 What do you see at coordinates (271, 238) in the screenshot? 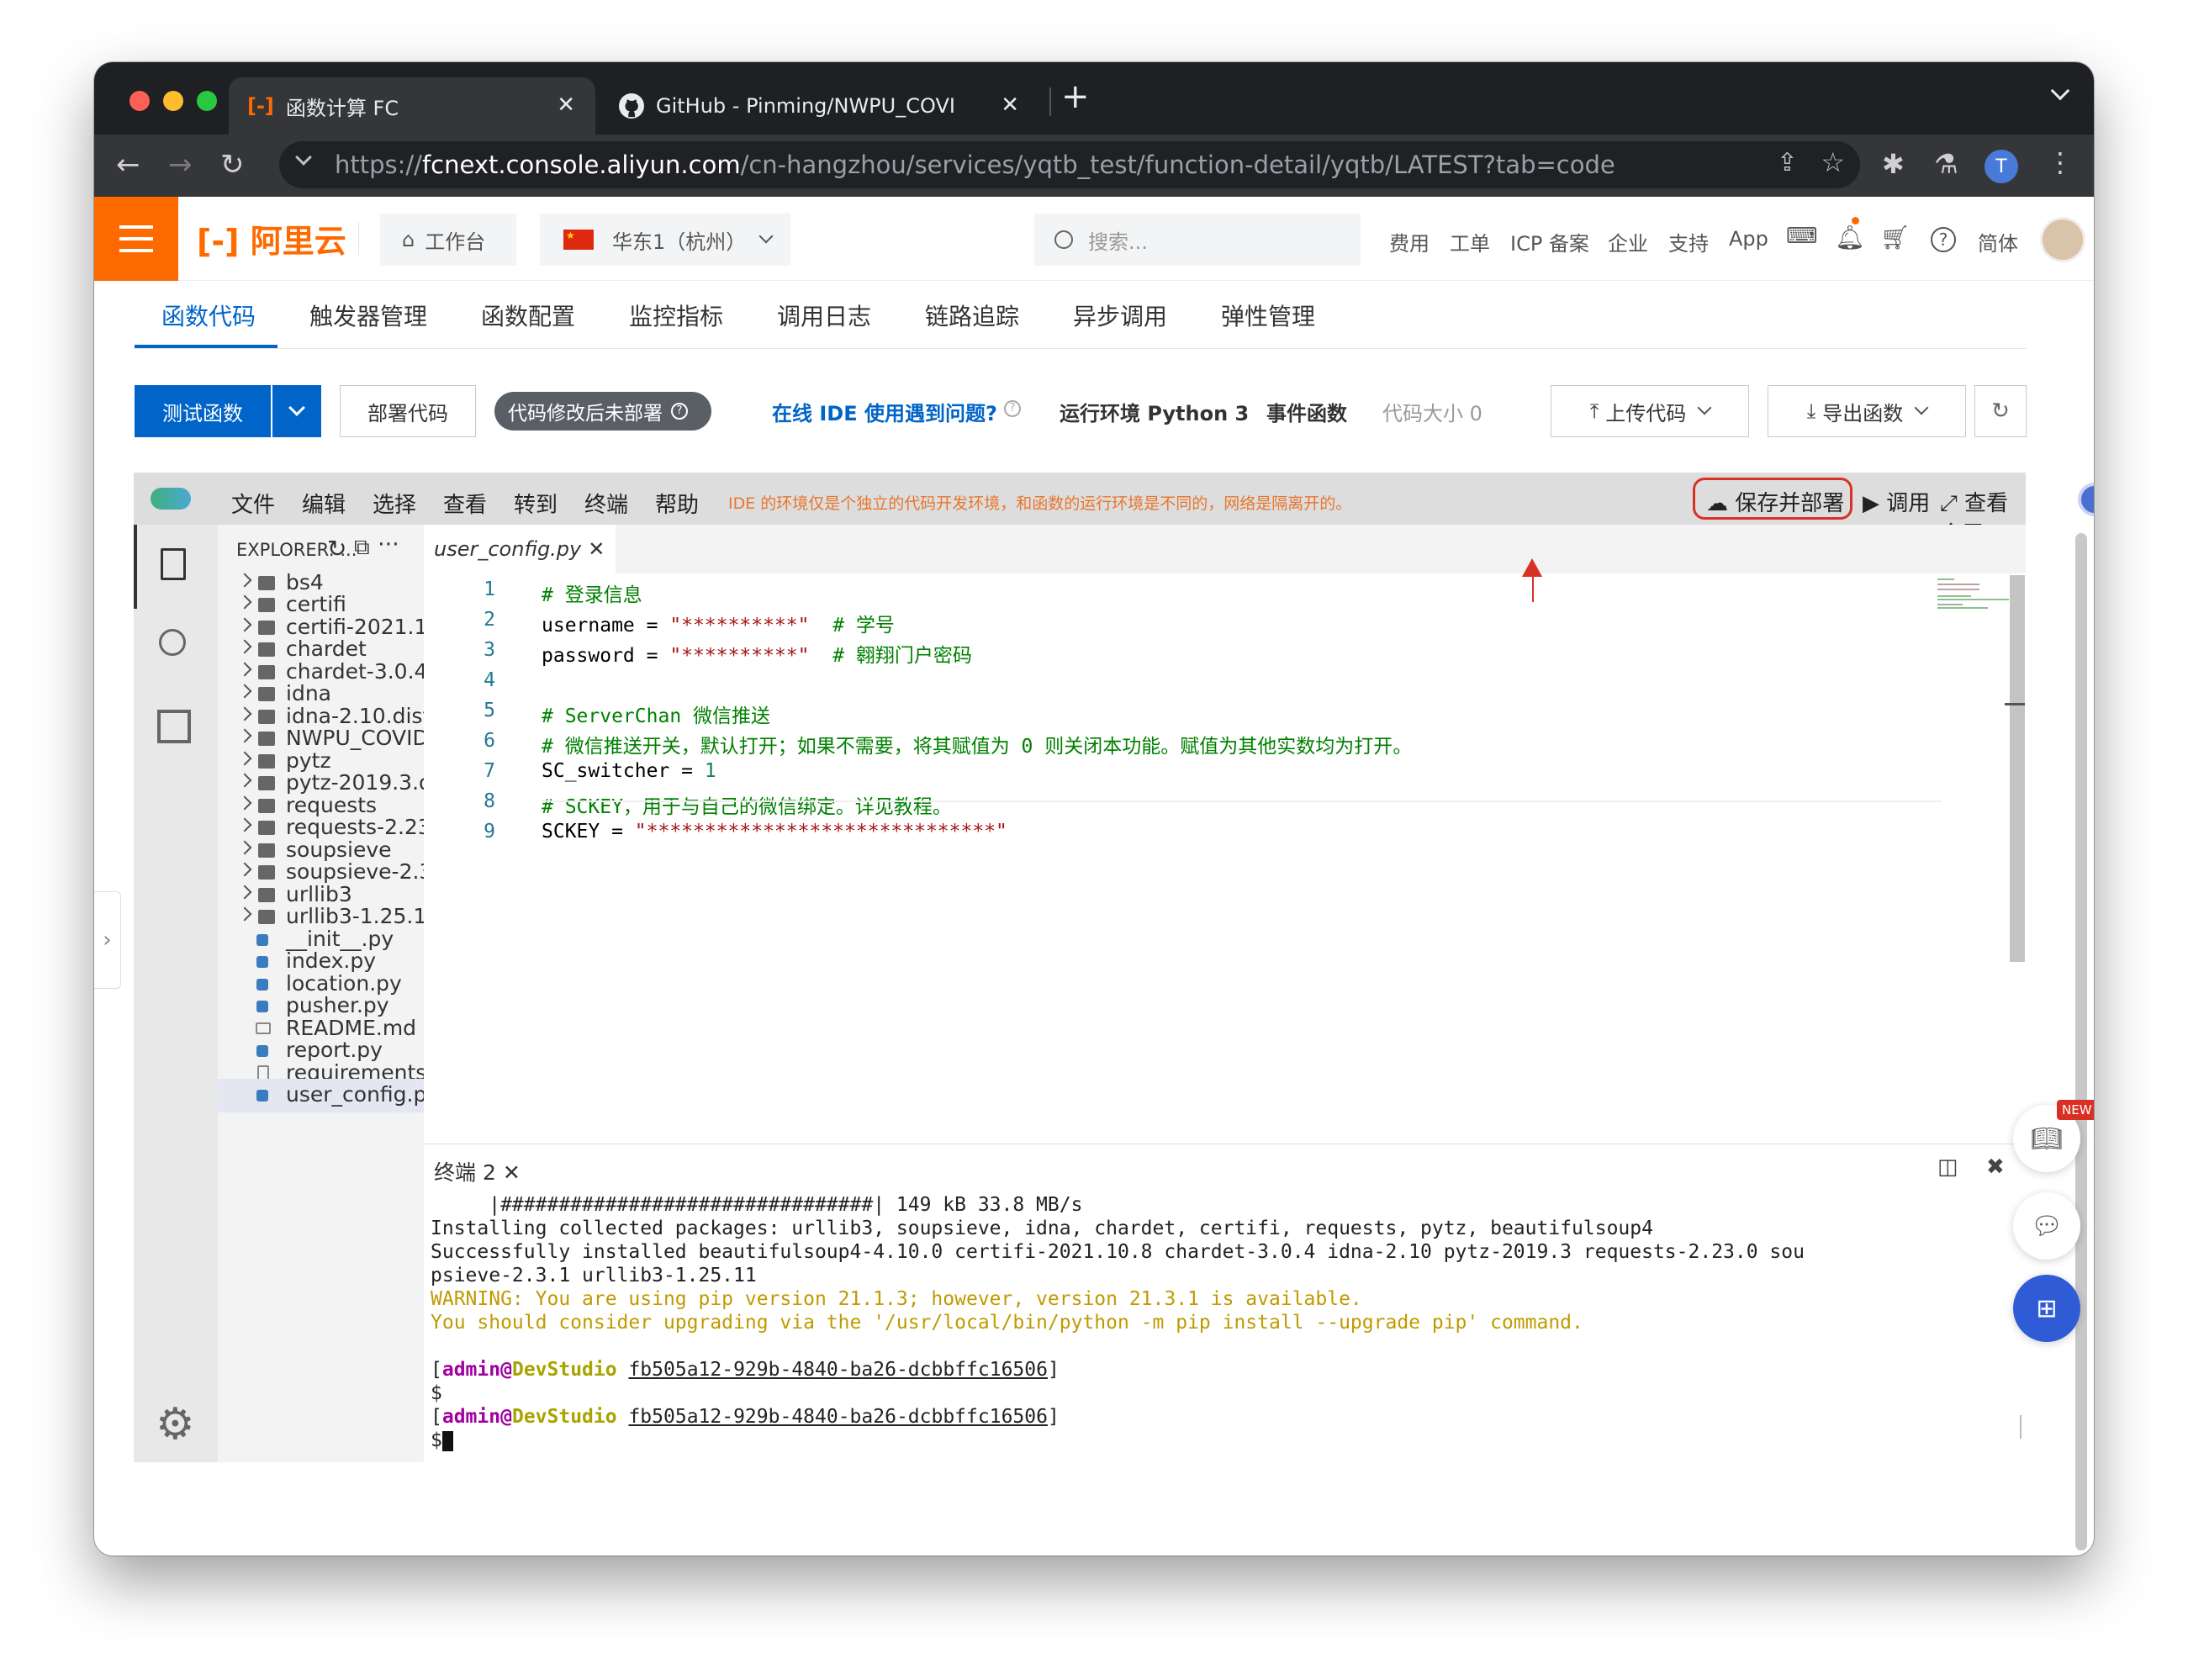
I see `aliyun-logo: [-] 阿里云` at bounding box center [271, 238].